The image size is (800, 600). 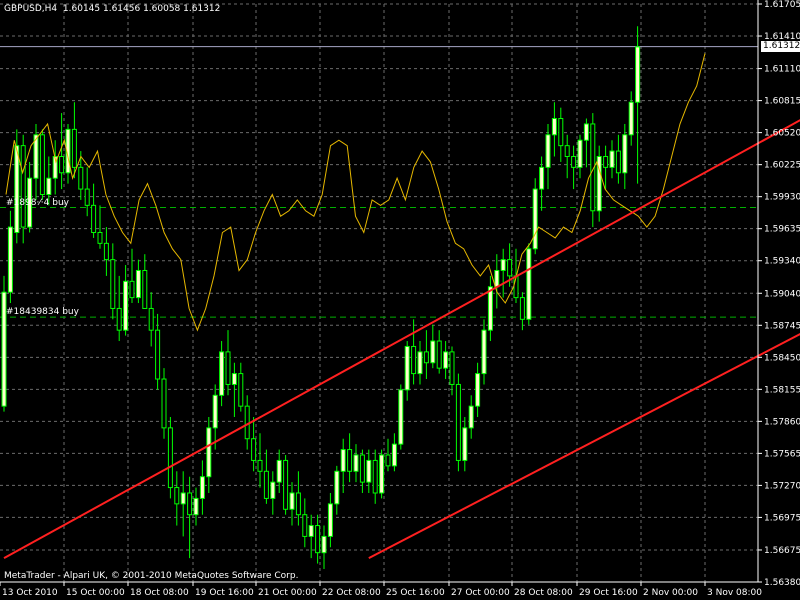 What do you see at coordinates (287, 593) in the screenshot?
I see `time-tick-label: 21 Oct 00:00` at bounding box center [287, 593].